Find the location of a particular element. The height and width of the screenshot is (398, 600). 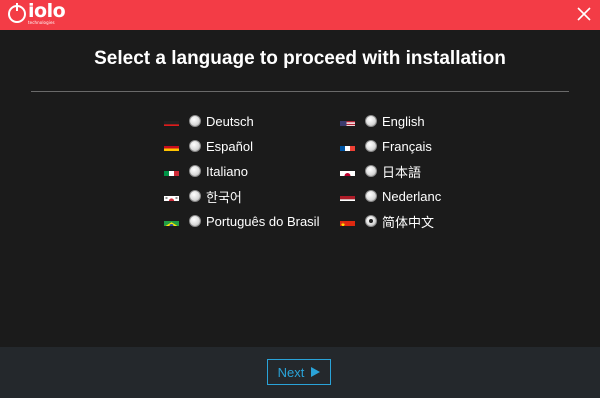

logo-wordmark: iolo is located at coordinates (47, 11).